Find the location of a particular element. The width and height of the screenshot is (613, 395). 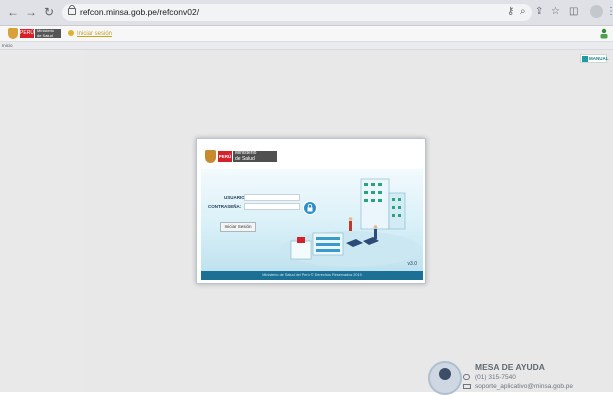

password-input is located at coordinates (272, 206).